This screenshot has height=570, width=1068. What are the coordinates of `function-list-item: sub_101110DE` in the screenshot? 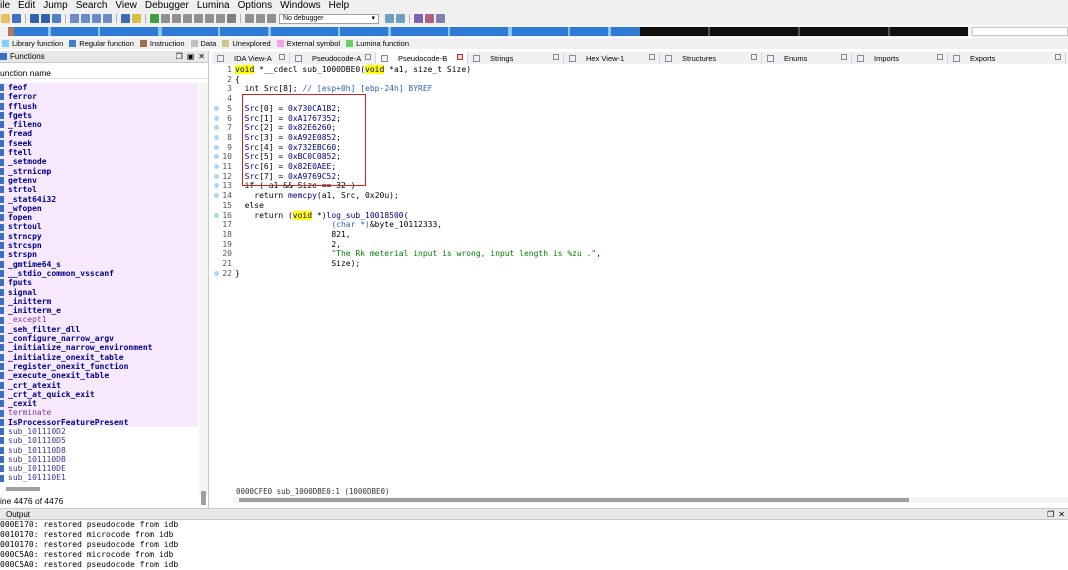 It's located at (99, 469).